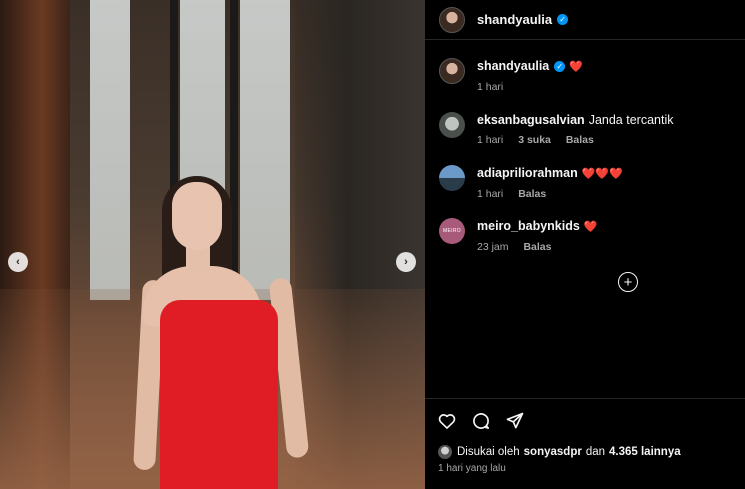 The image size is (745, 489). Describe the element at coordinates (527, 173) in the screenshot. I see `comment-username: adiapriliorahman` at that location.